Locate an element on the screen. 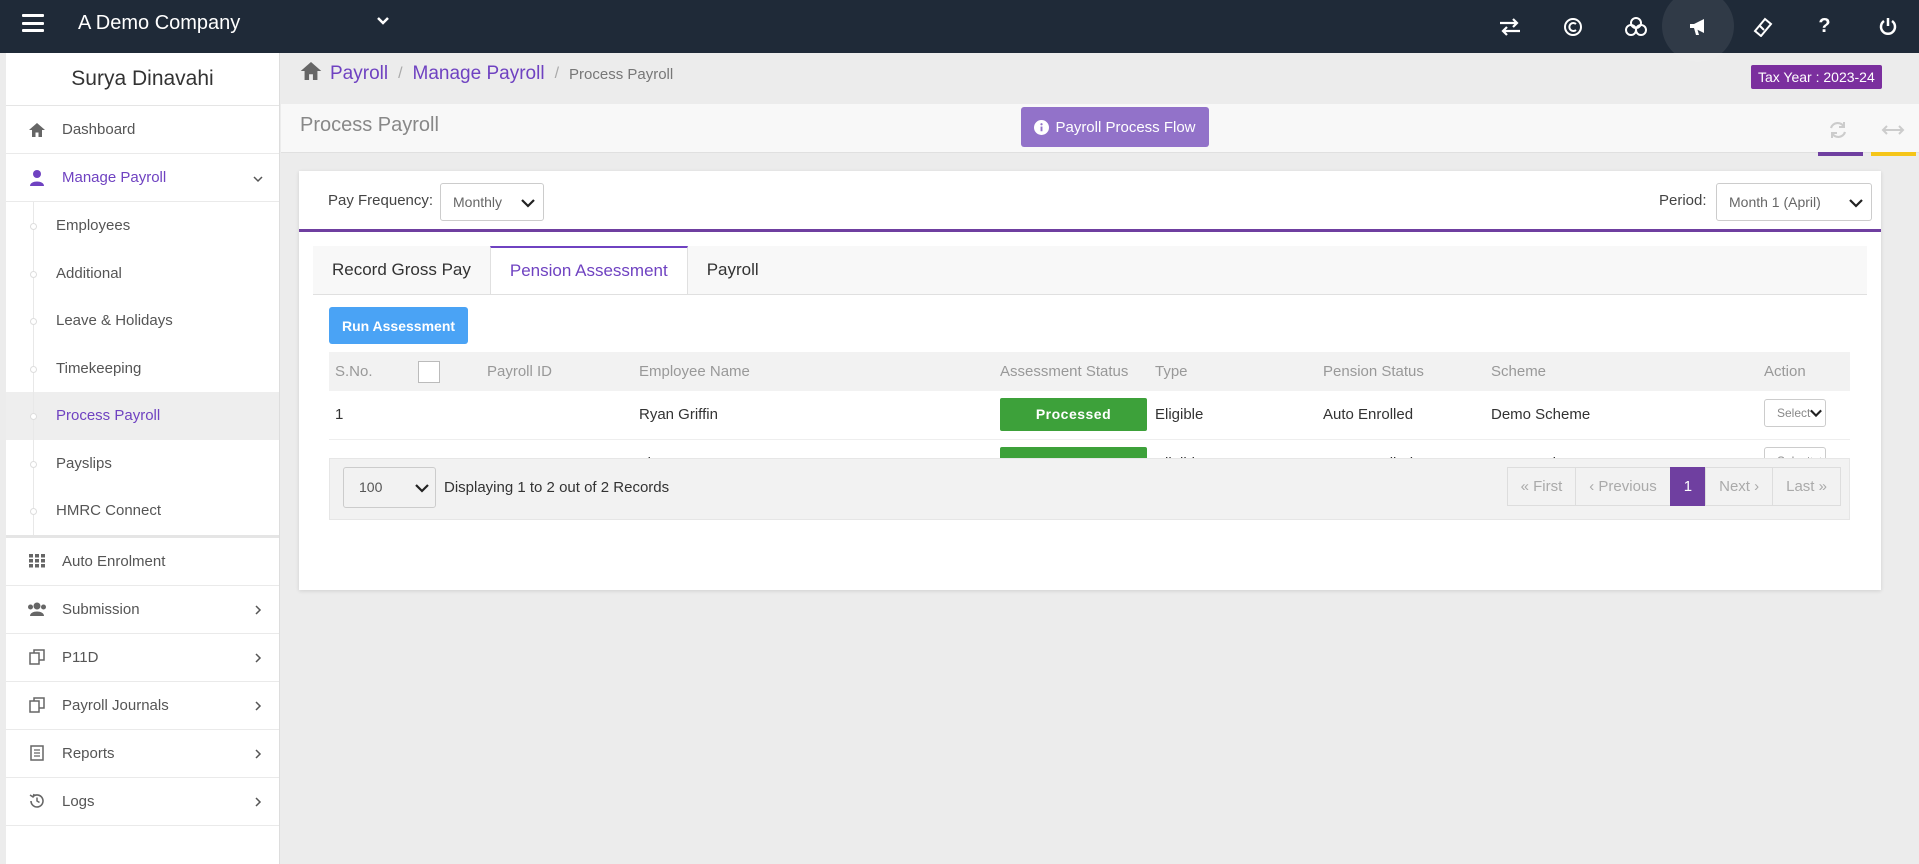  sidebar-item-payroll-journals: Payroll Journals is located at coordinates (142, 706).